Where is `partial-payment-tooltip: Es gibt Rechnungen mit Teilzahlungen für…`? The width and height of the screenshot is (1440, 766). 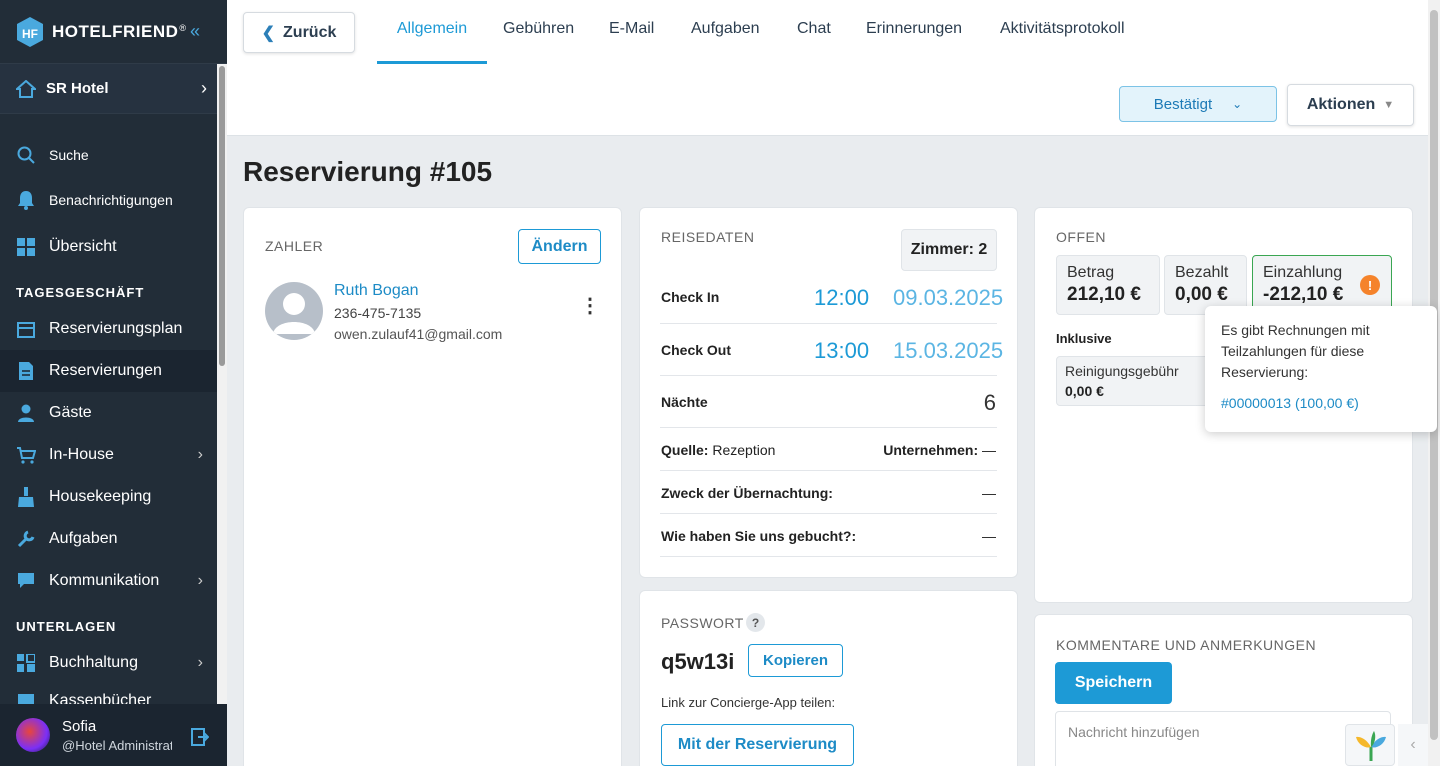 partial-payment-tooltip: Es gibt Rechnungen mit Teilzahlungen für… is located at coordinates (1321, 369).